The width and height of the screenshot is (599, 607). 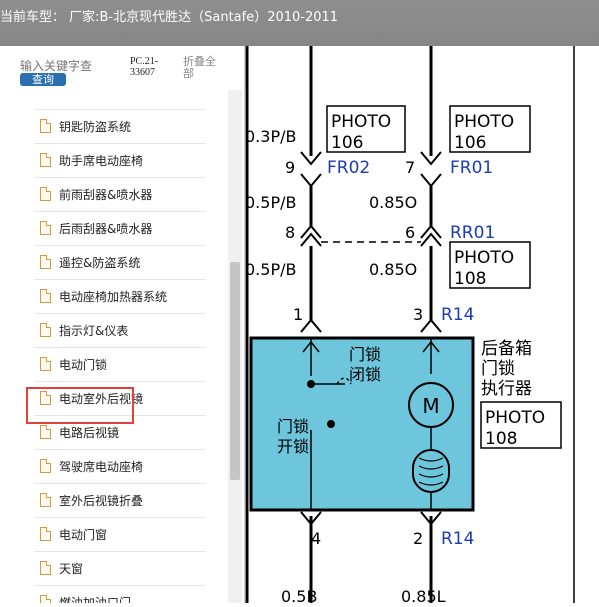 I want to click on tree-item, so click(x=120, y=93).